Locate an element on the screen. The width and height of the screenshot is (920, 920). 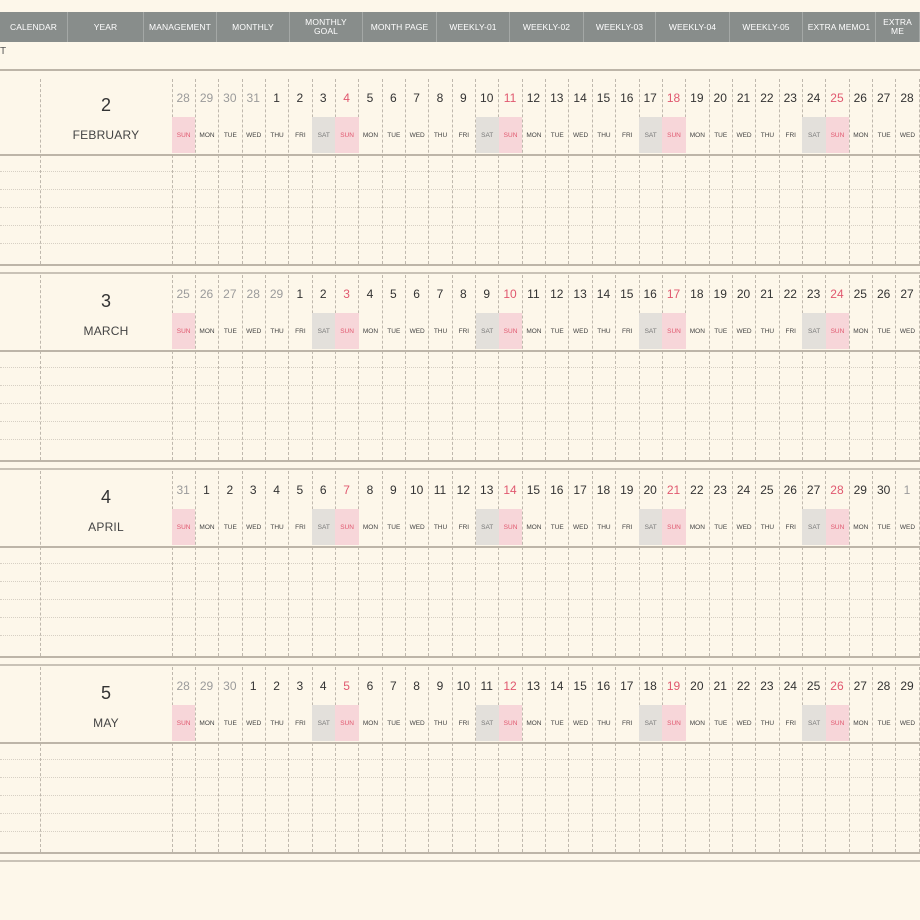
nav-tab-weekly-02: WEEKLY-02 is located at coordinates (547, 27).